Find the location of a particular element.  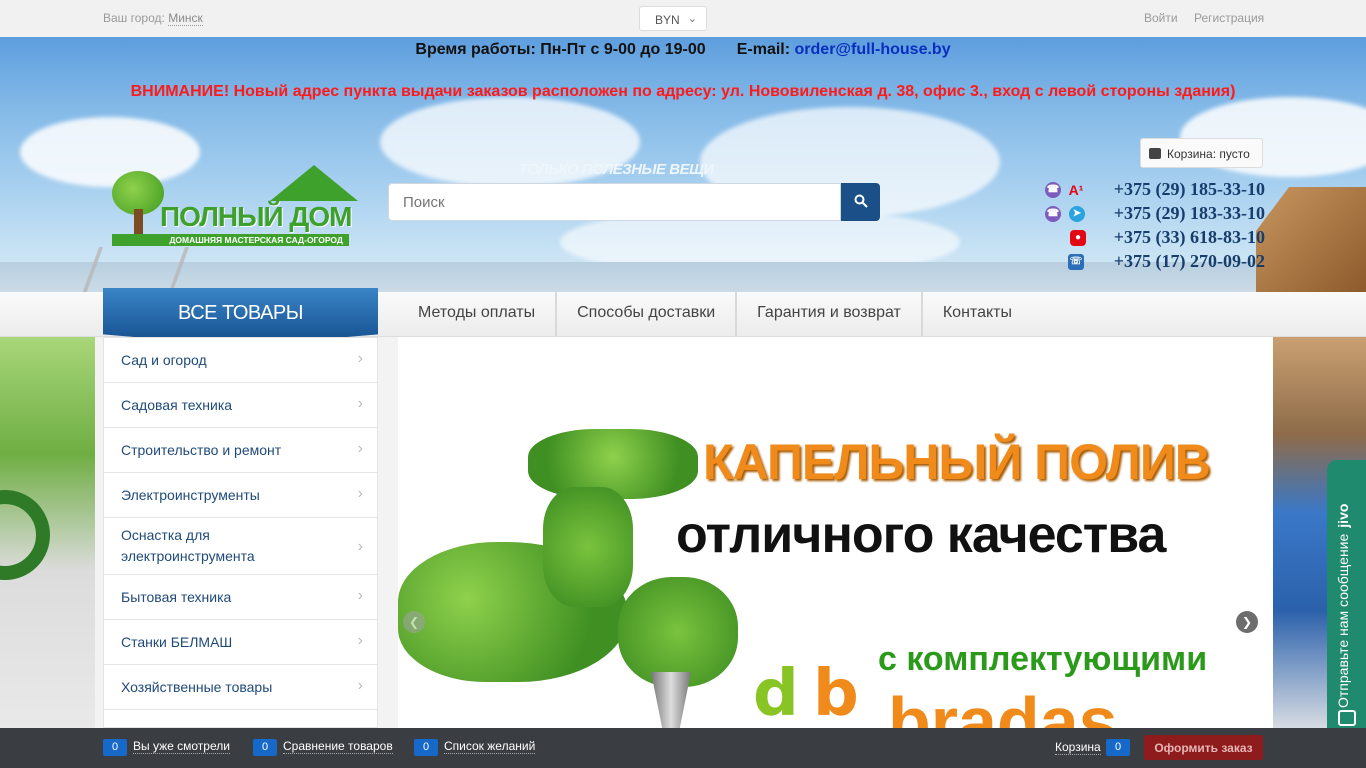

search-icon is located at coordinates (861, 201).